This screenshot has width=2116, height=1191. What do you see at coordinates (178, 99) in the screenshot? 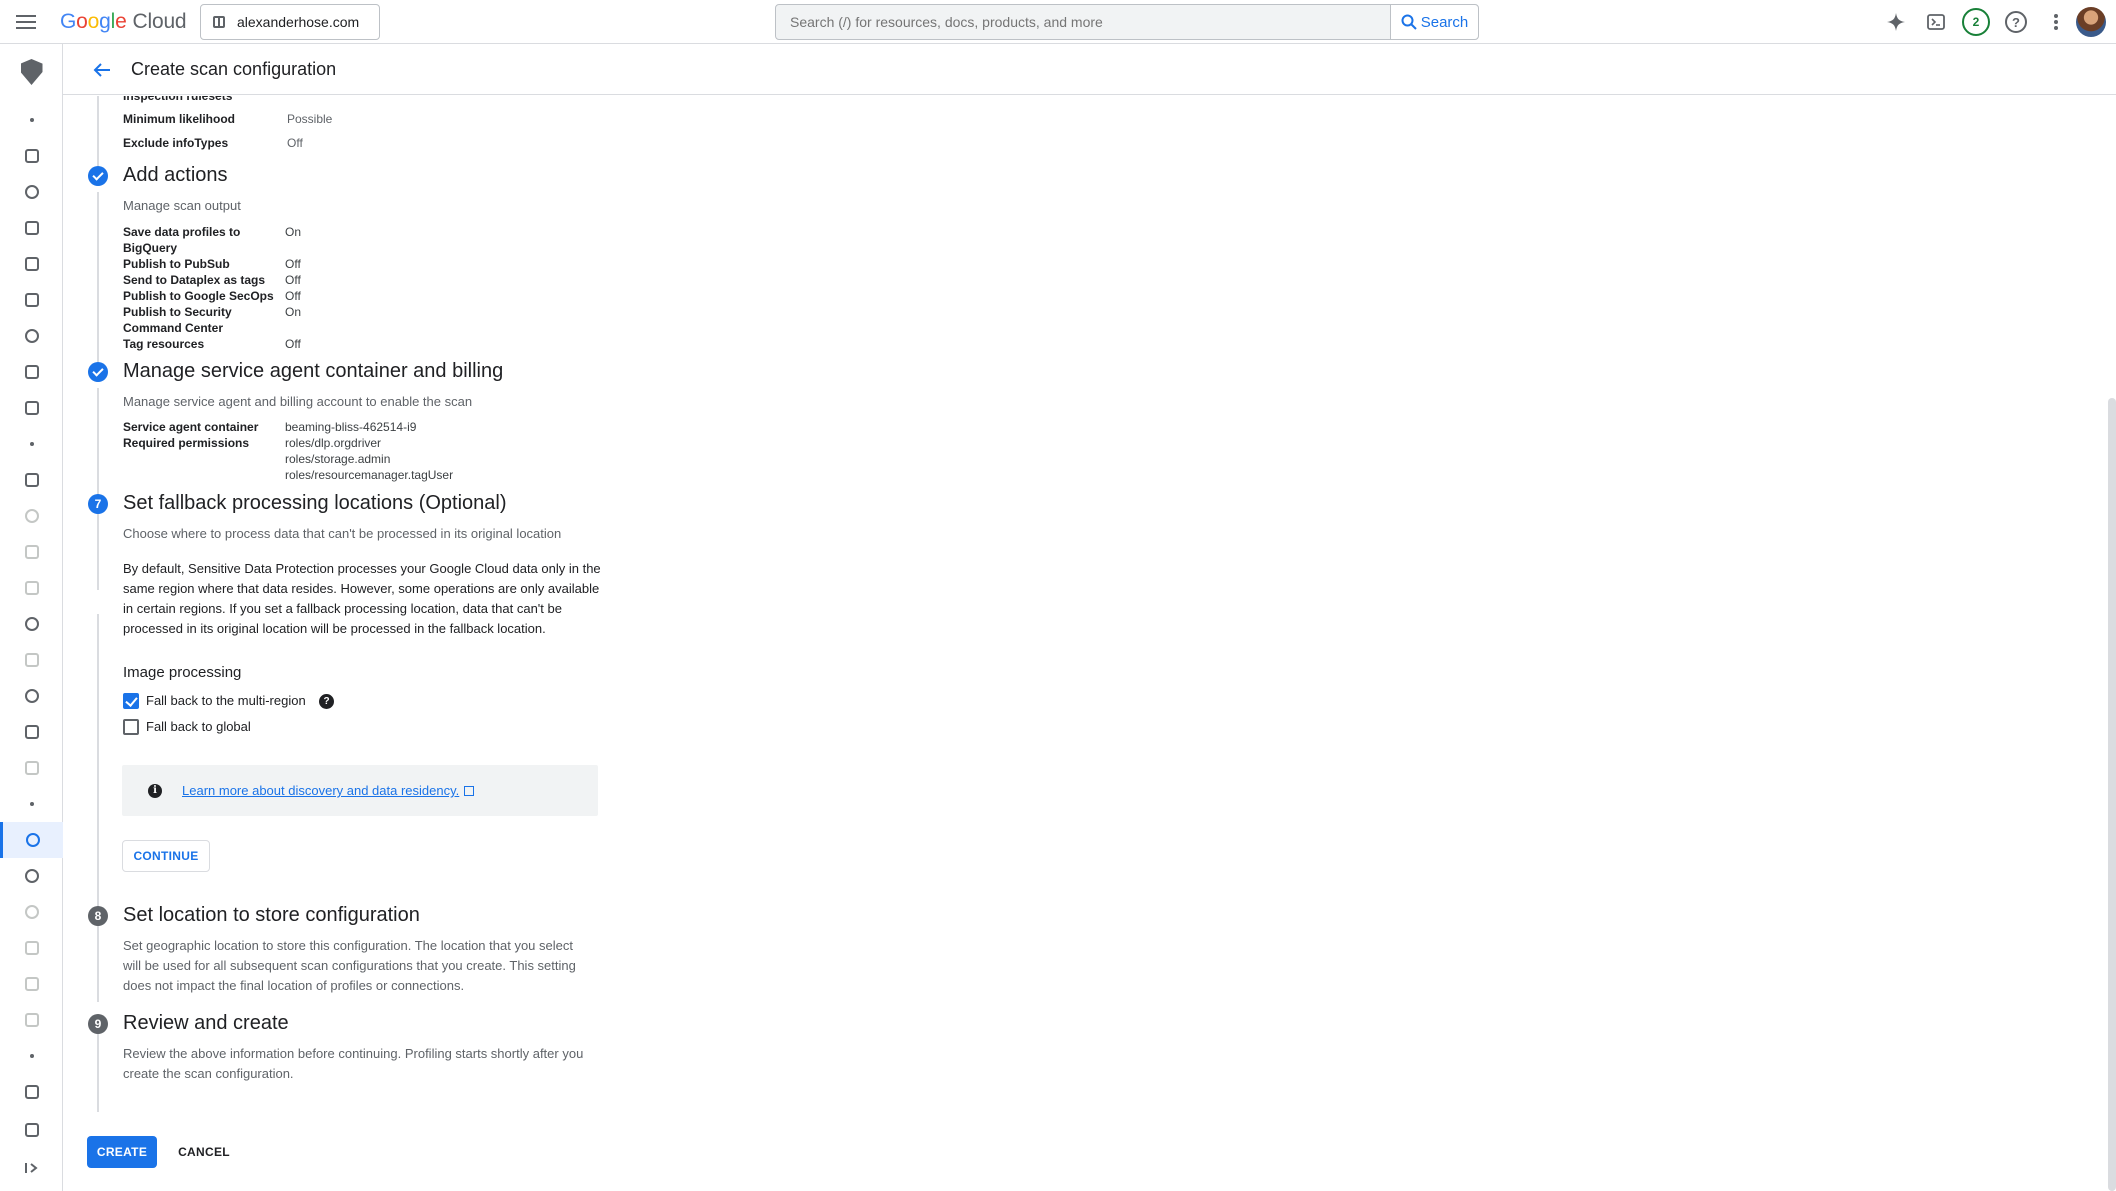
I see `inspection-rulesets-label: Inspection rulesets` at bounding box center [178, 99].